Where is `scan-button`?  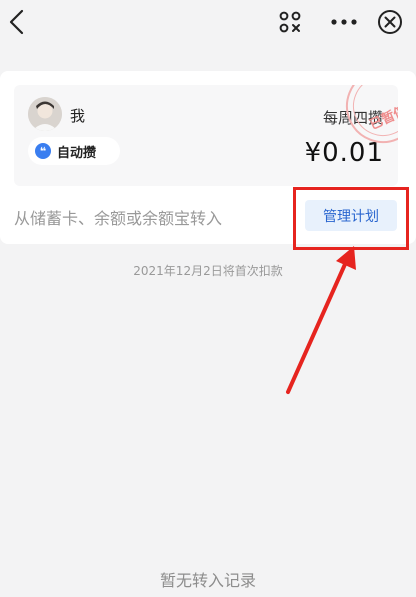 scan-button is located at coordinates (290, 22).